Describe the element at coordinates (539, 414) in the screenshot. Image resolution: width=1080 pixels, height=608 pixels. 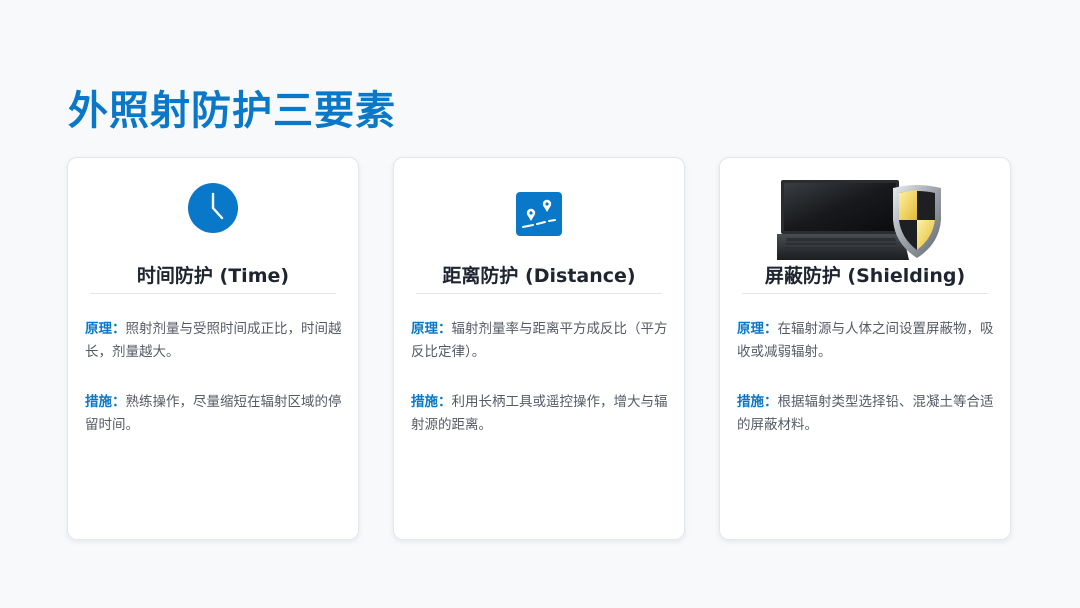
I see `measure-paragraph: 措施：利用长柄工具或遥控操作，增大与辐射源的距离。` at that location.